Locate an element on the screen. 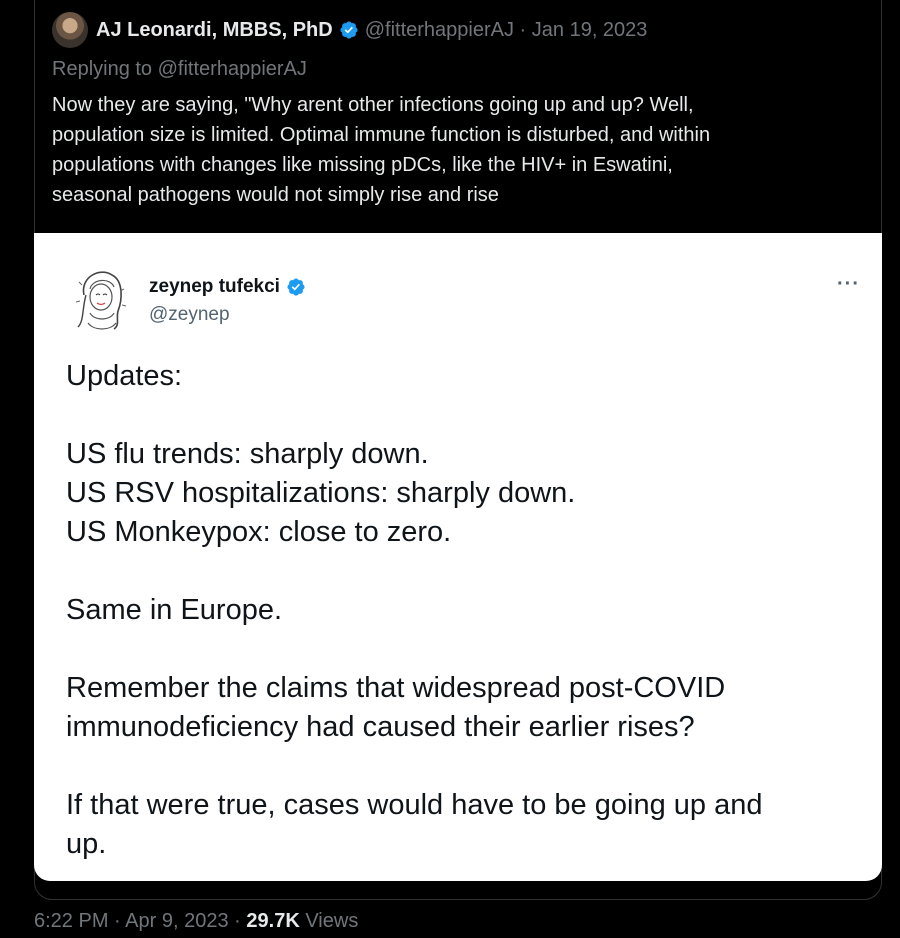  post-footer: 6:22 PM · Apr 9, 2023 · 29.7K Views is located at coordinates (196, 921).